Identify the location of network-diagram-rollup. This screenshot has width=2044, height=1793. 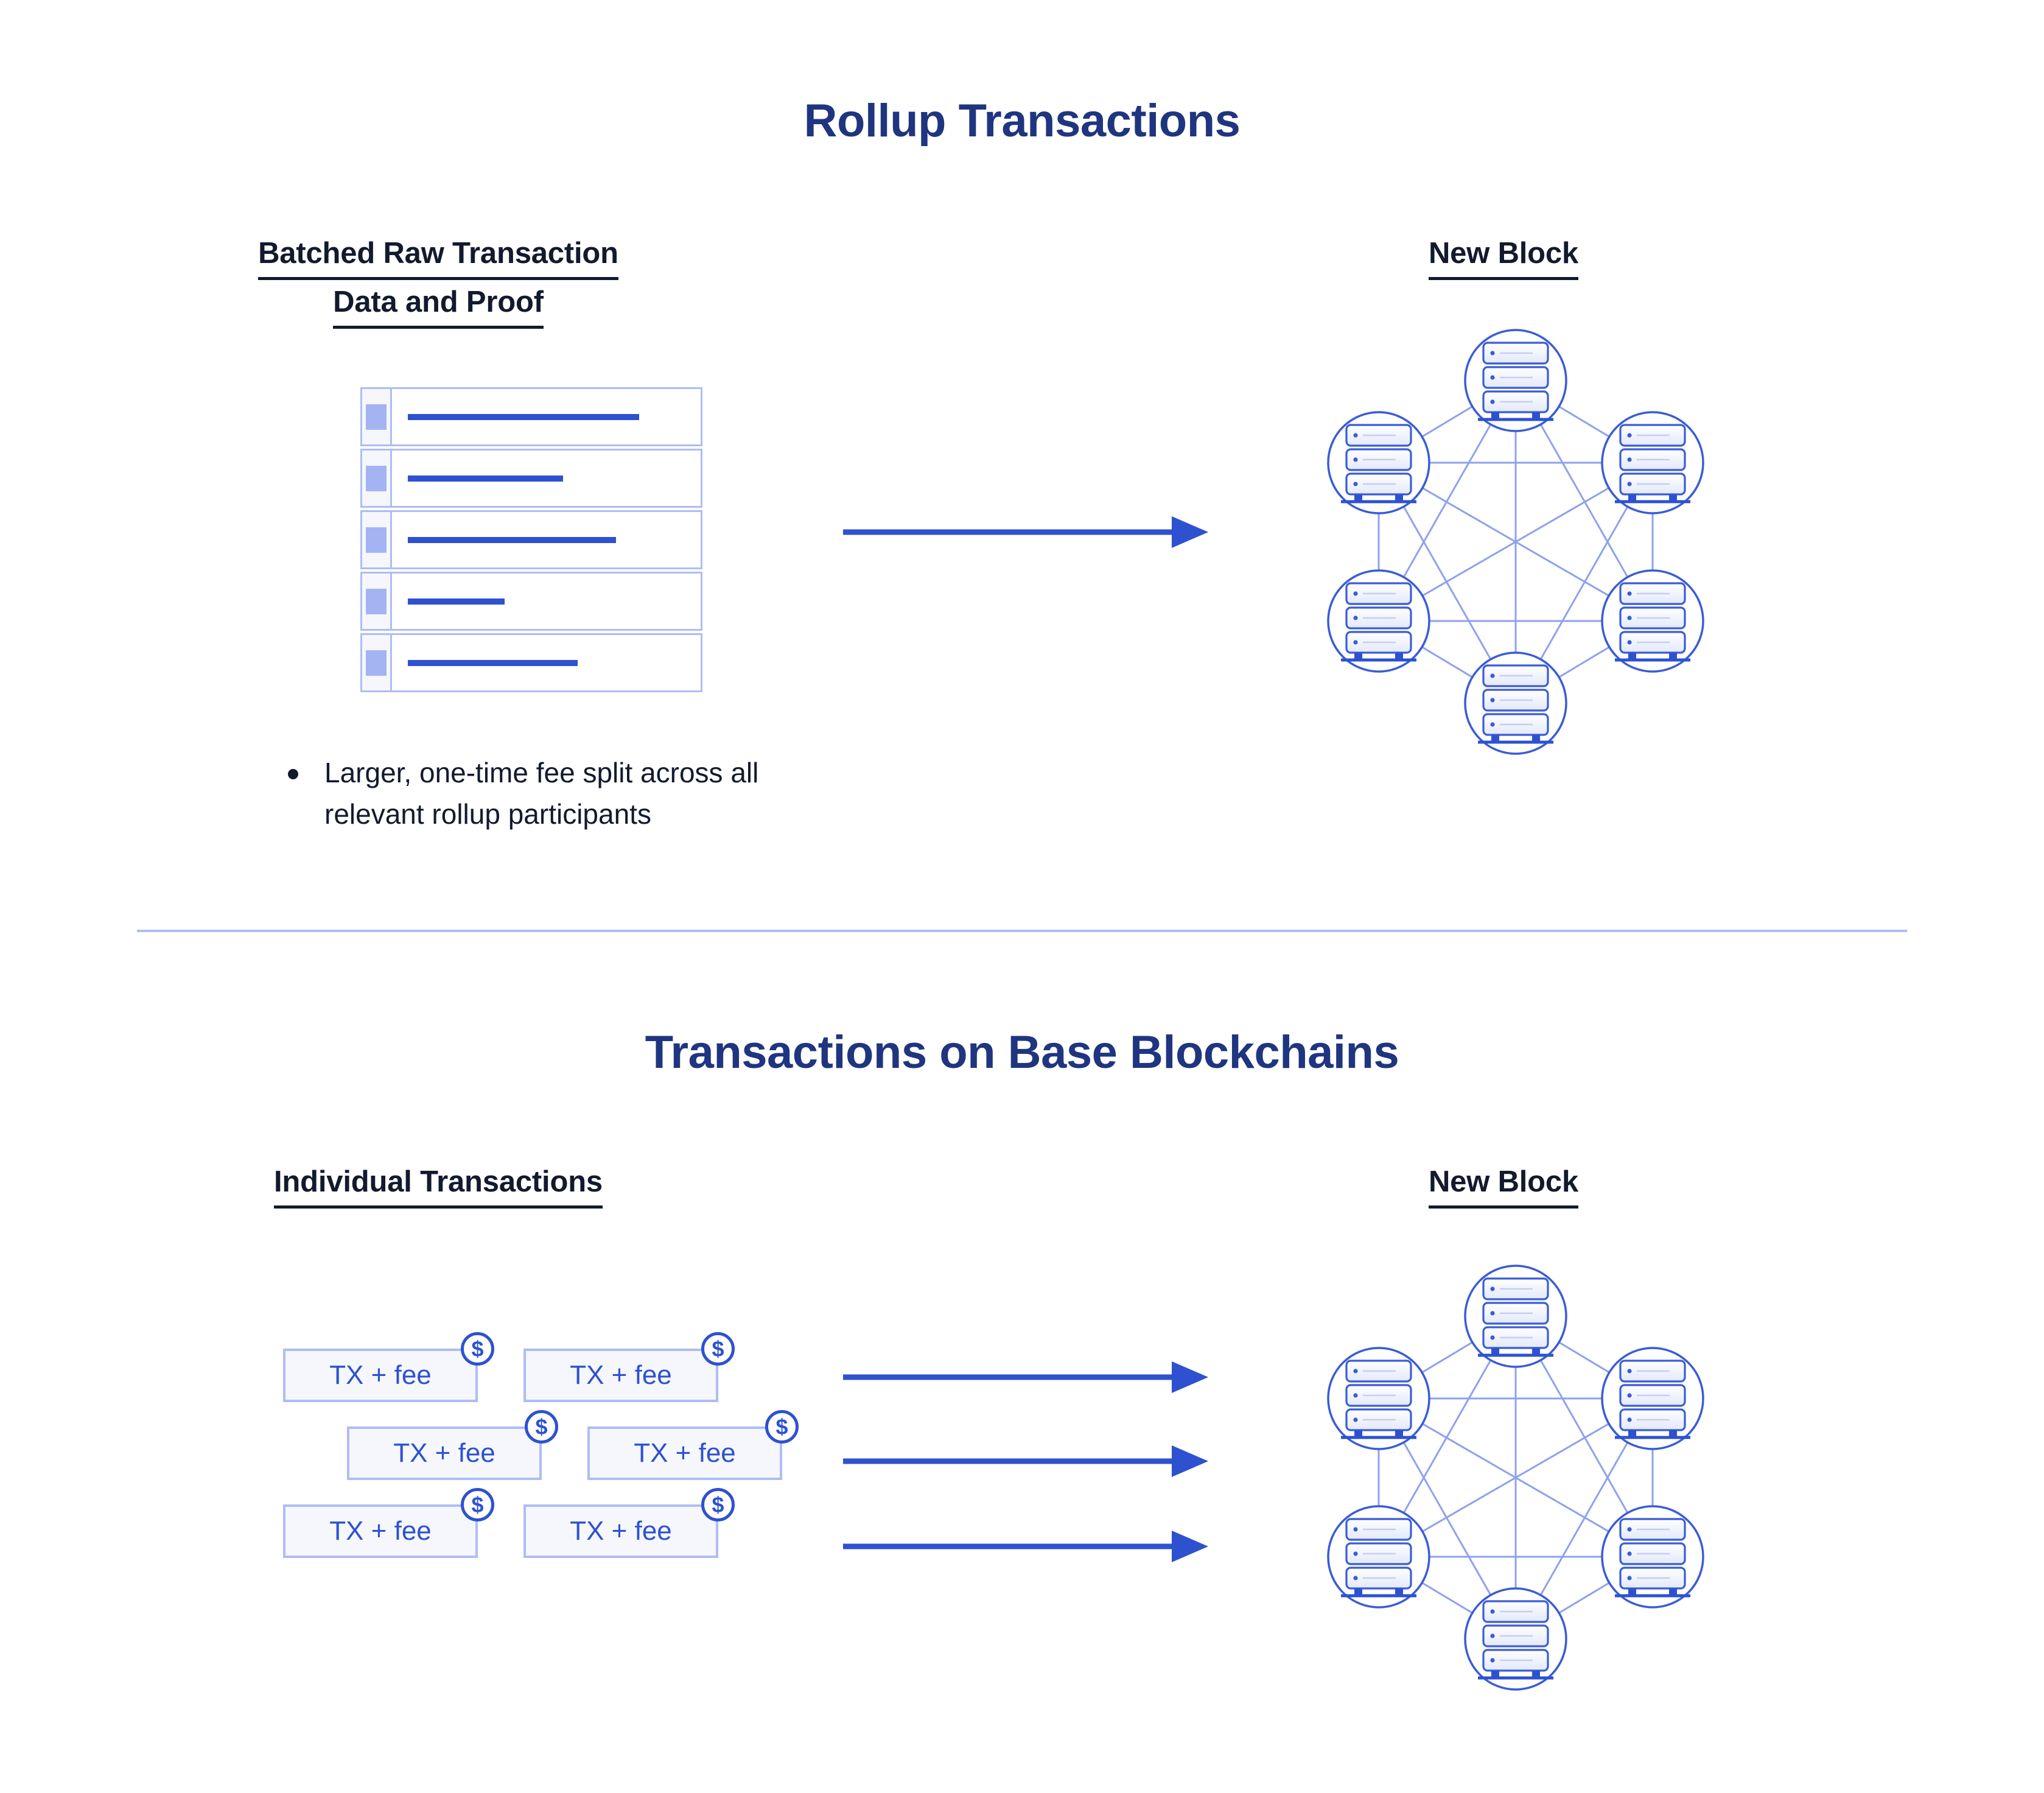
(1515, 542).